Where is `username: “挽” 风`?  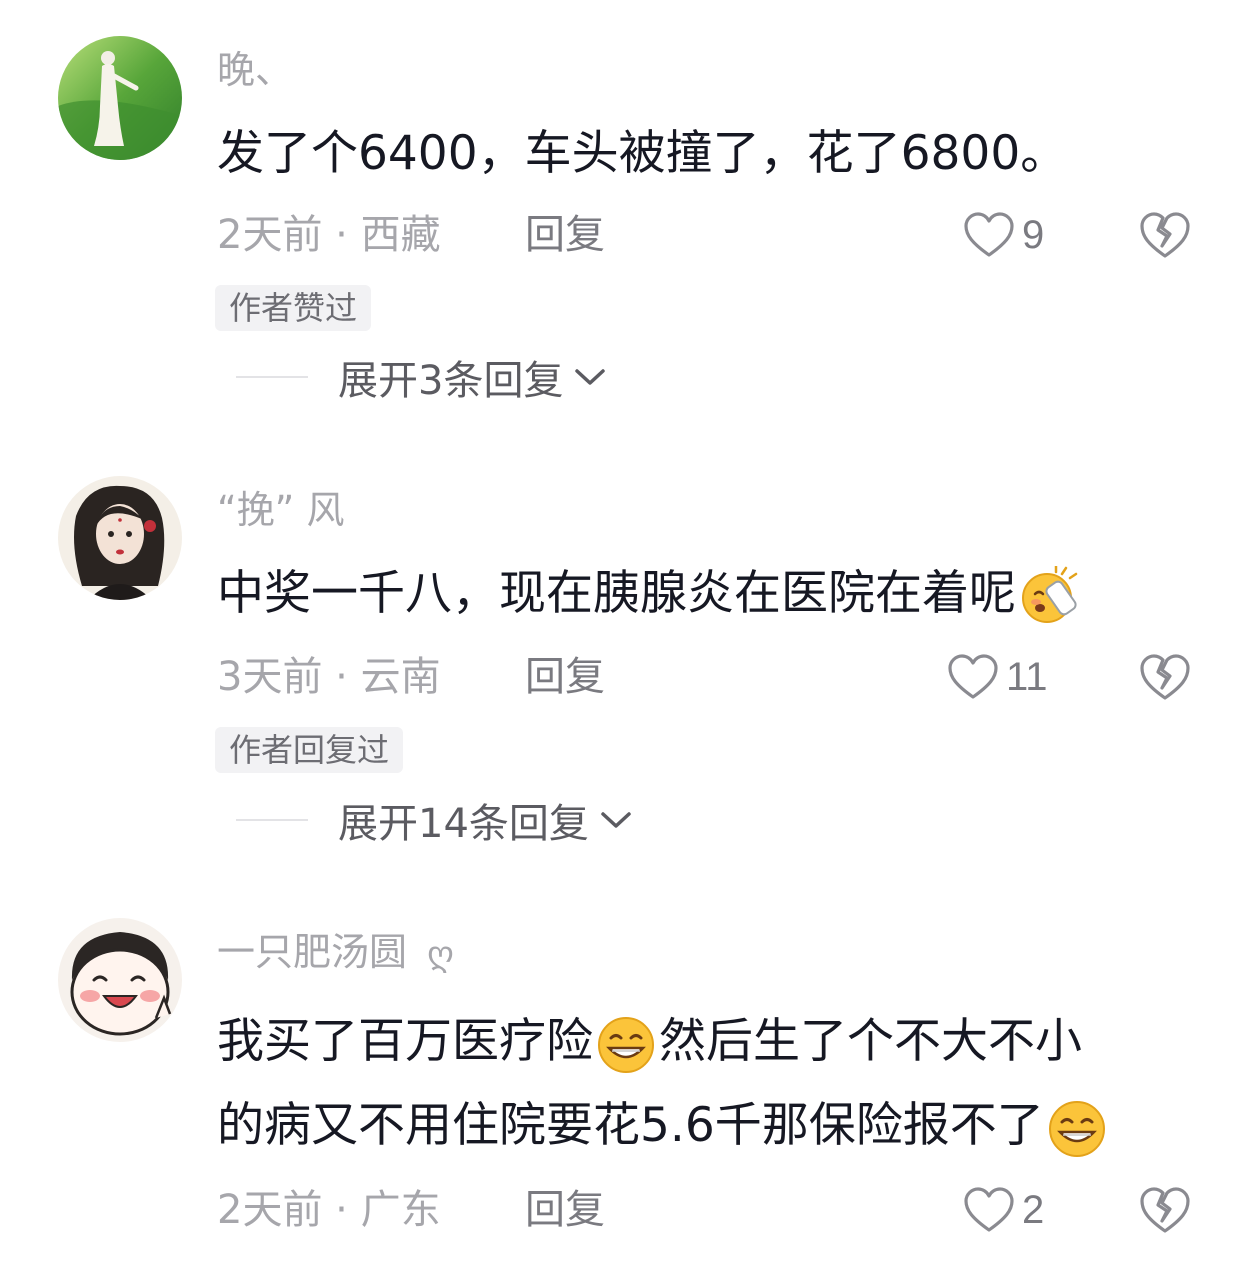
username: “挽” 风 is located at coordinates (280, 510).